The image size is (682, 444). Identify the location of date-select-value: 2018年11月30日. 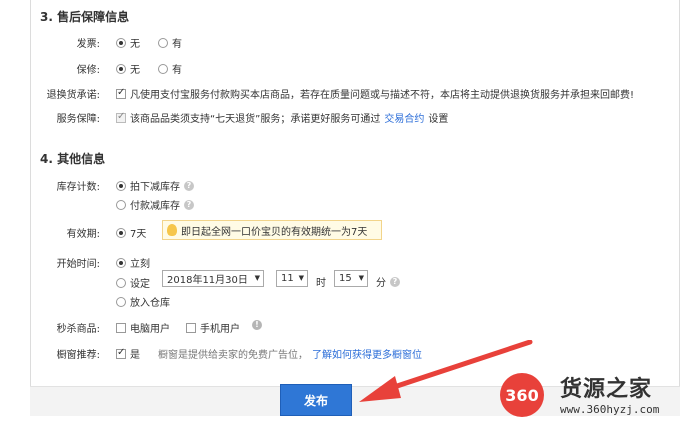
(207, 280).